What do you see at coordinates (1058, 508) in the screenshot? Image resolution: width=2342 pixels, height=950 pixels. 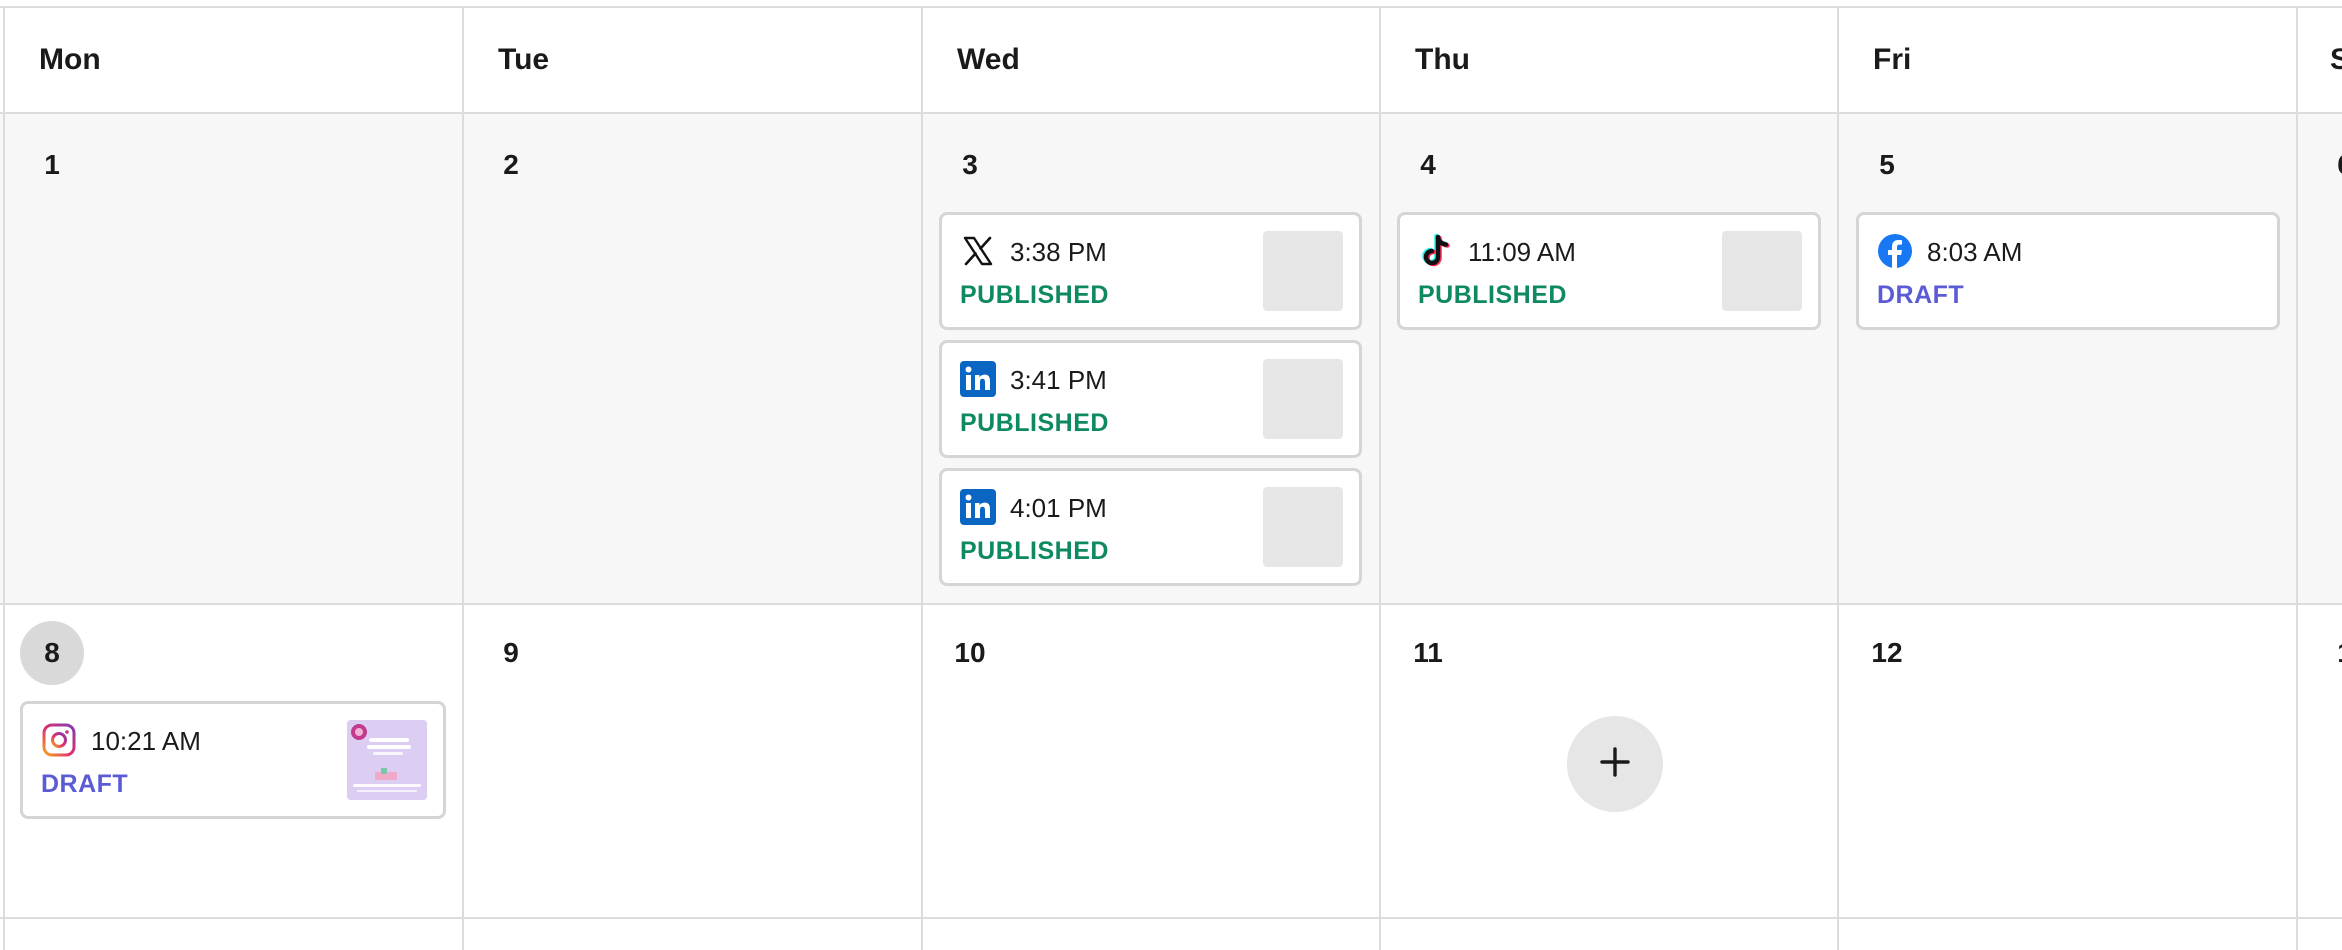 I see `post-time: 4:01 PM` at bounding box center [1058, 508].